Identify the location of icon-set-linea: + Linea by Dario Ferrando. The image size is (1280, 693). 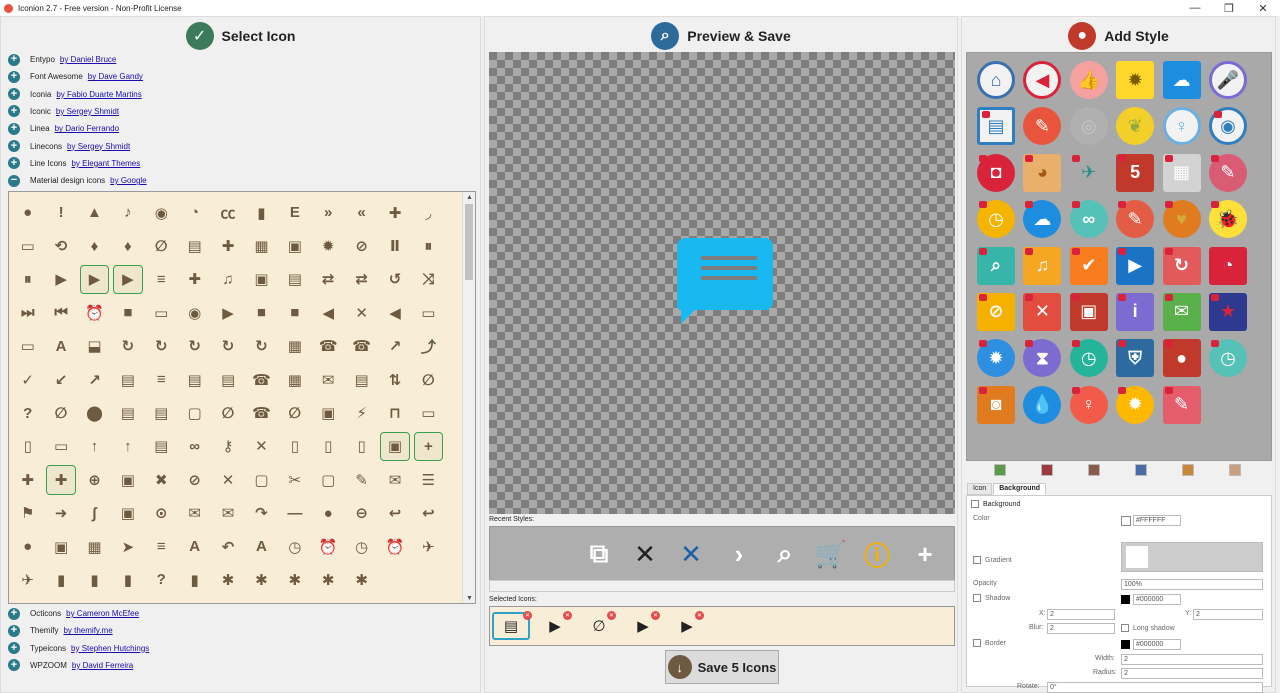
(63, 128).